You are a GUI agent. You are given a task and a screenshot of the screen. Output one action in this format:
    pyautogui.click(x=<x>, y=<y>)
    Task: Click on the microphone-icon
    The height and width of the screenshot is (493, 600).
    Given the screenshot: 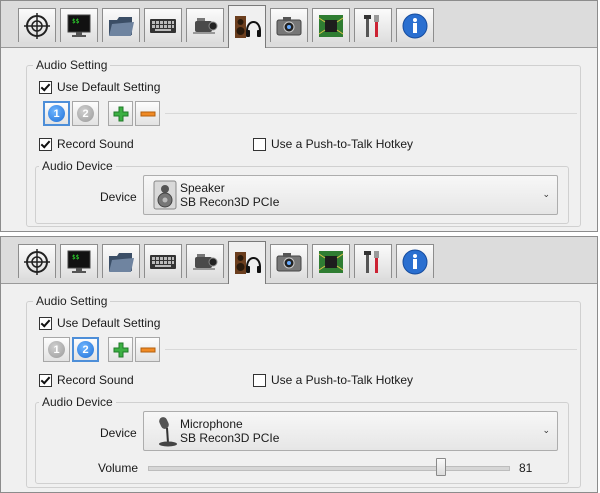 What is the action you would take?
    pyautogui.click(x=168, y=432)
    